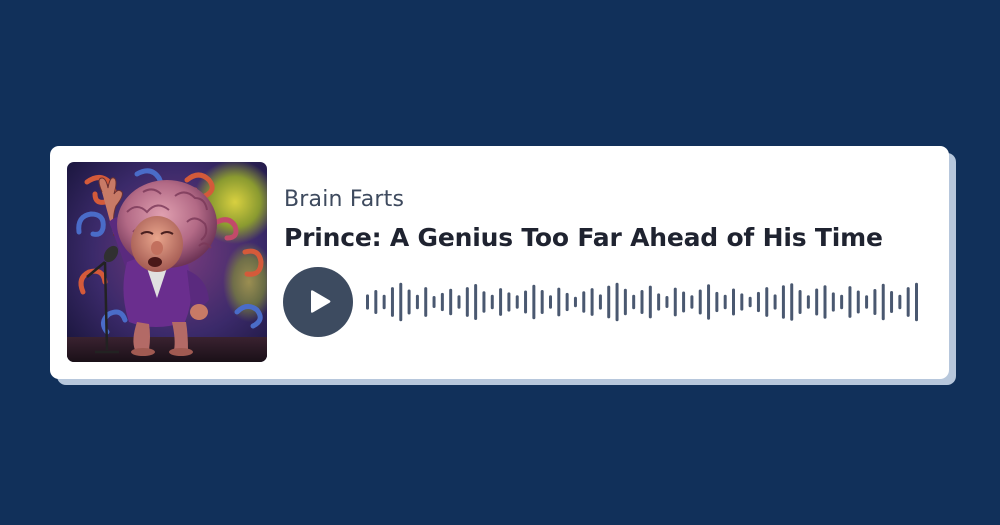 This screenshot has width=1000, height=525. I want to click on play-button, so click(318, 302).